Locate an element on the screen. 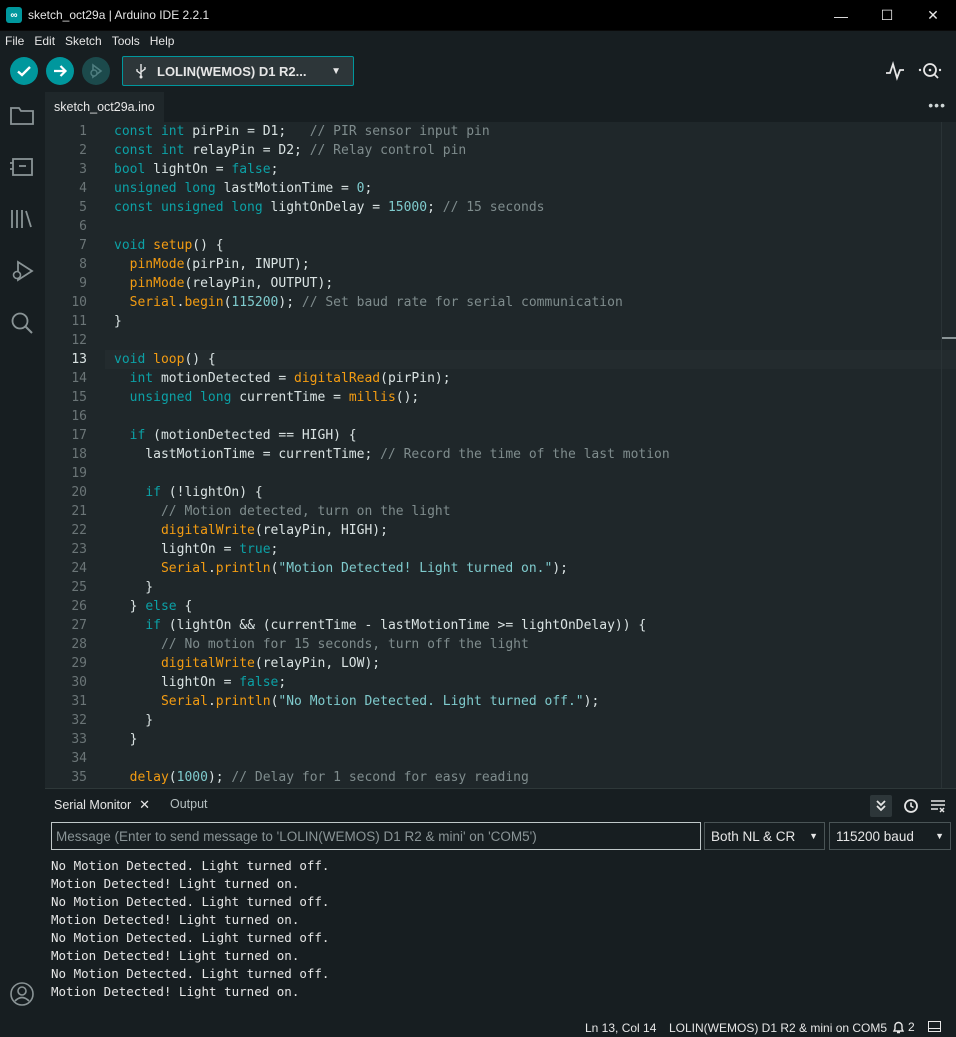 The image size is (956, 1037). autoscroll-button is located at coordinates (881, 806).